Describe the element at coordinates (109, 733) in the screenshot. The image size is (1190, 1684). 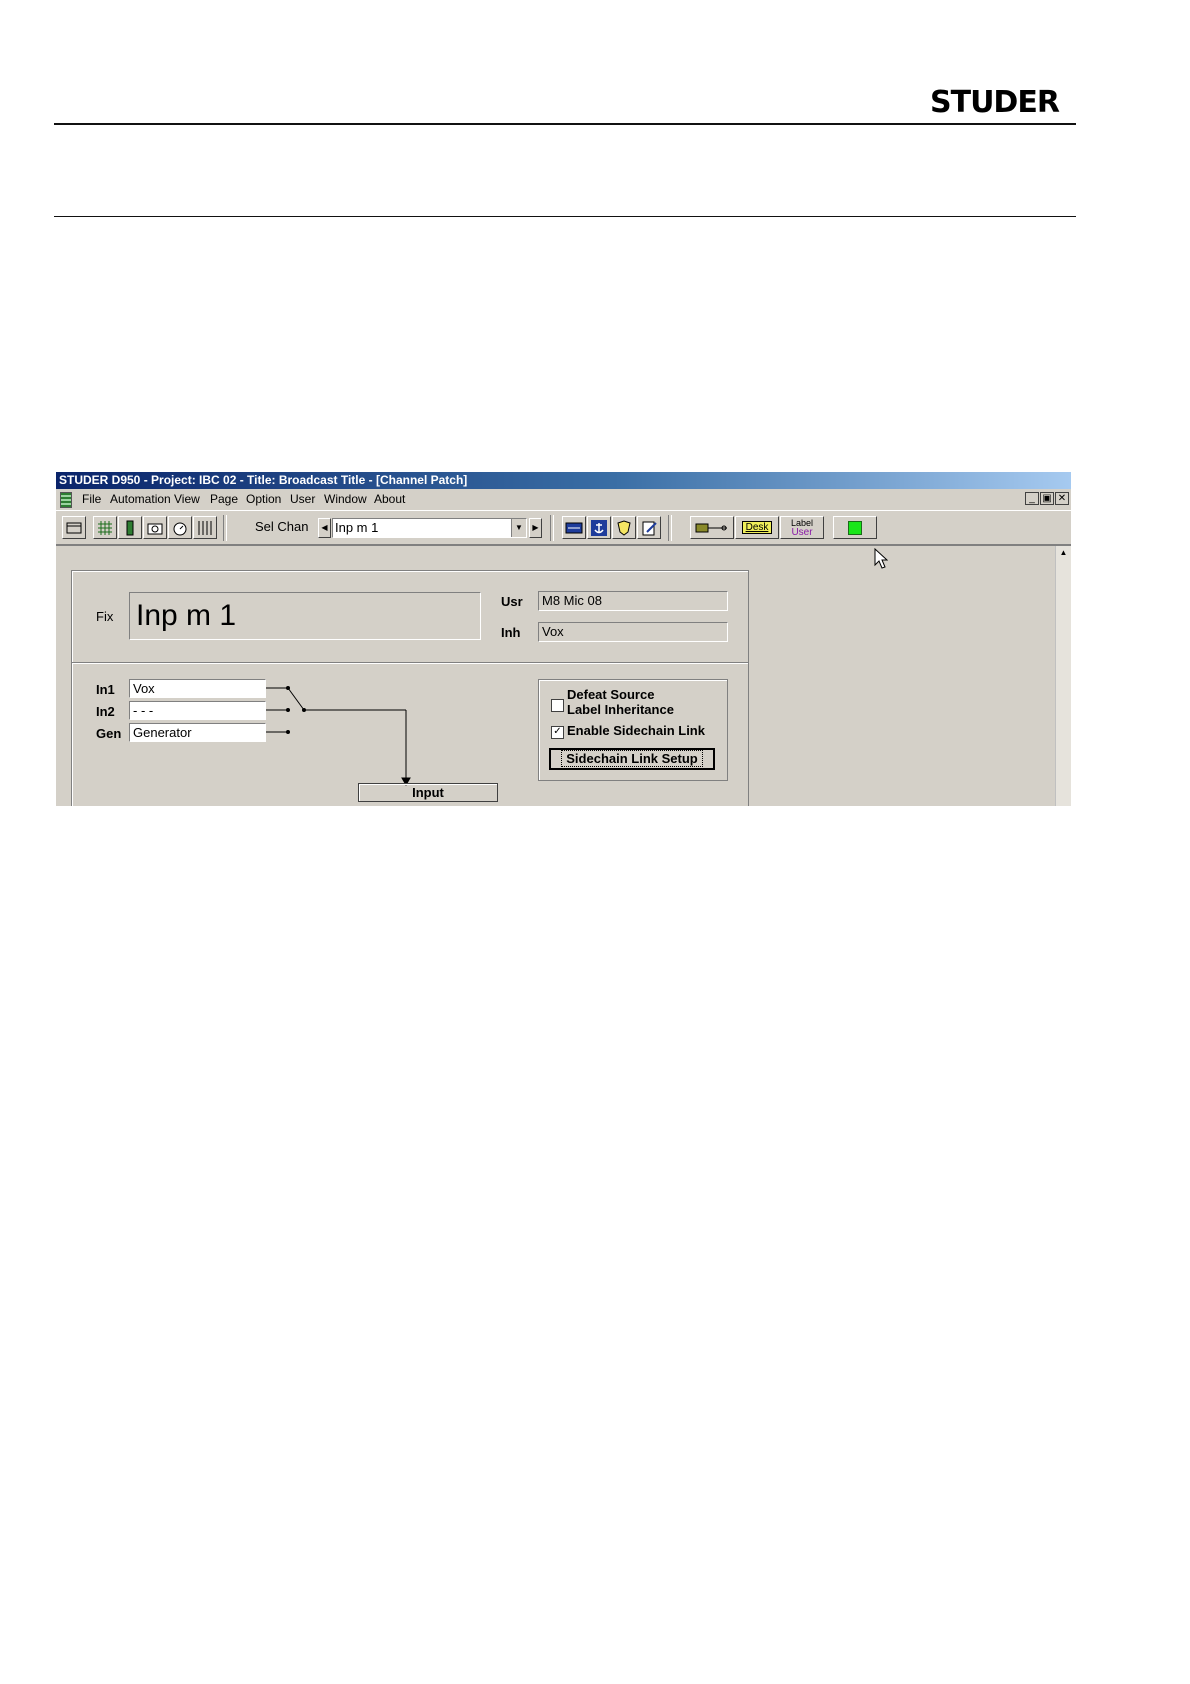
I see `gen-label: Gen` at that location.